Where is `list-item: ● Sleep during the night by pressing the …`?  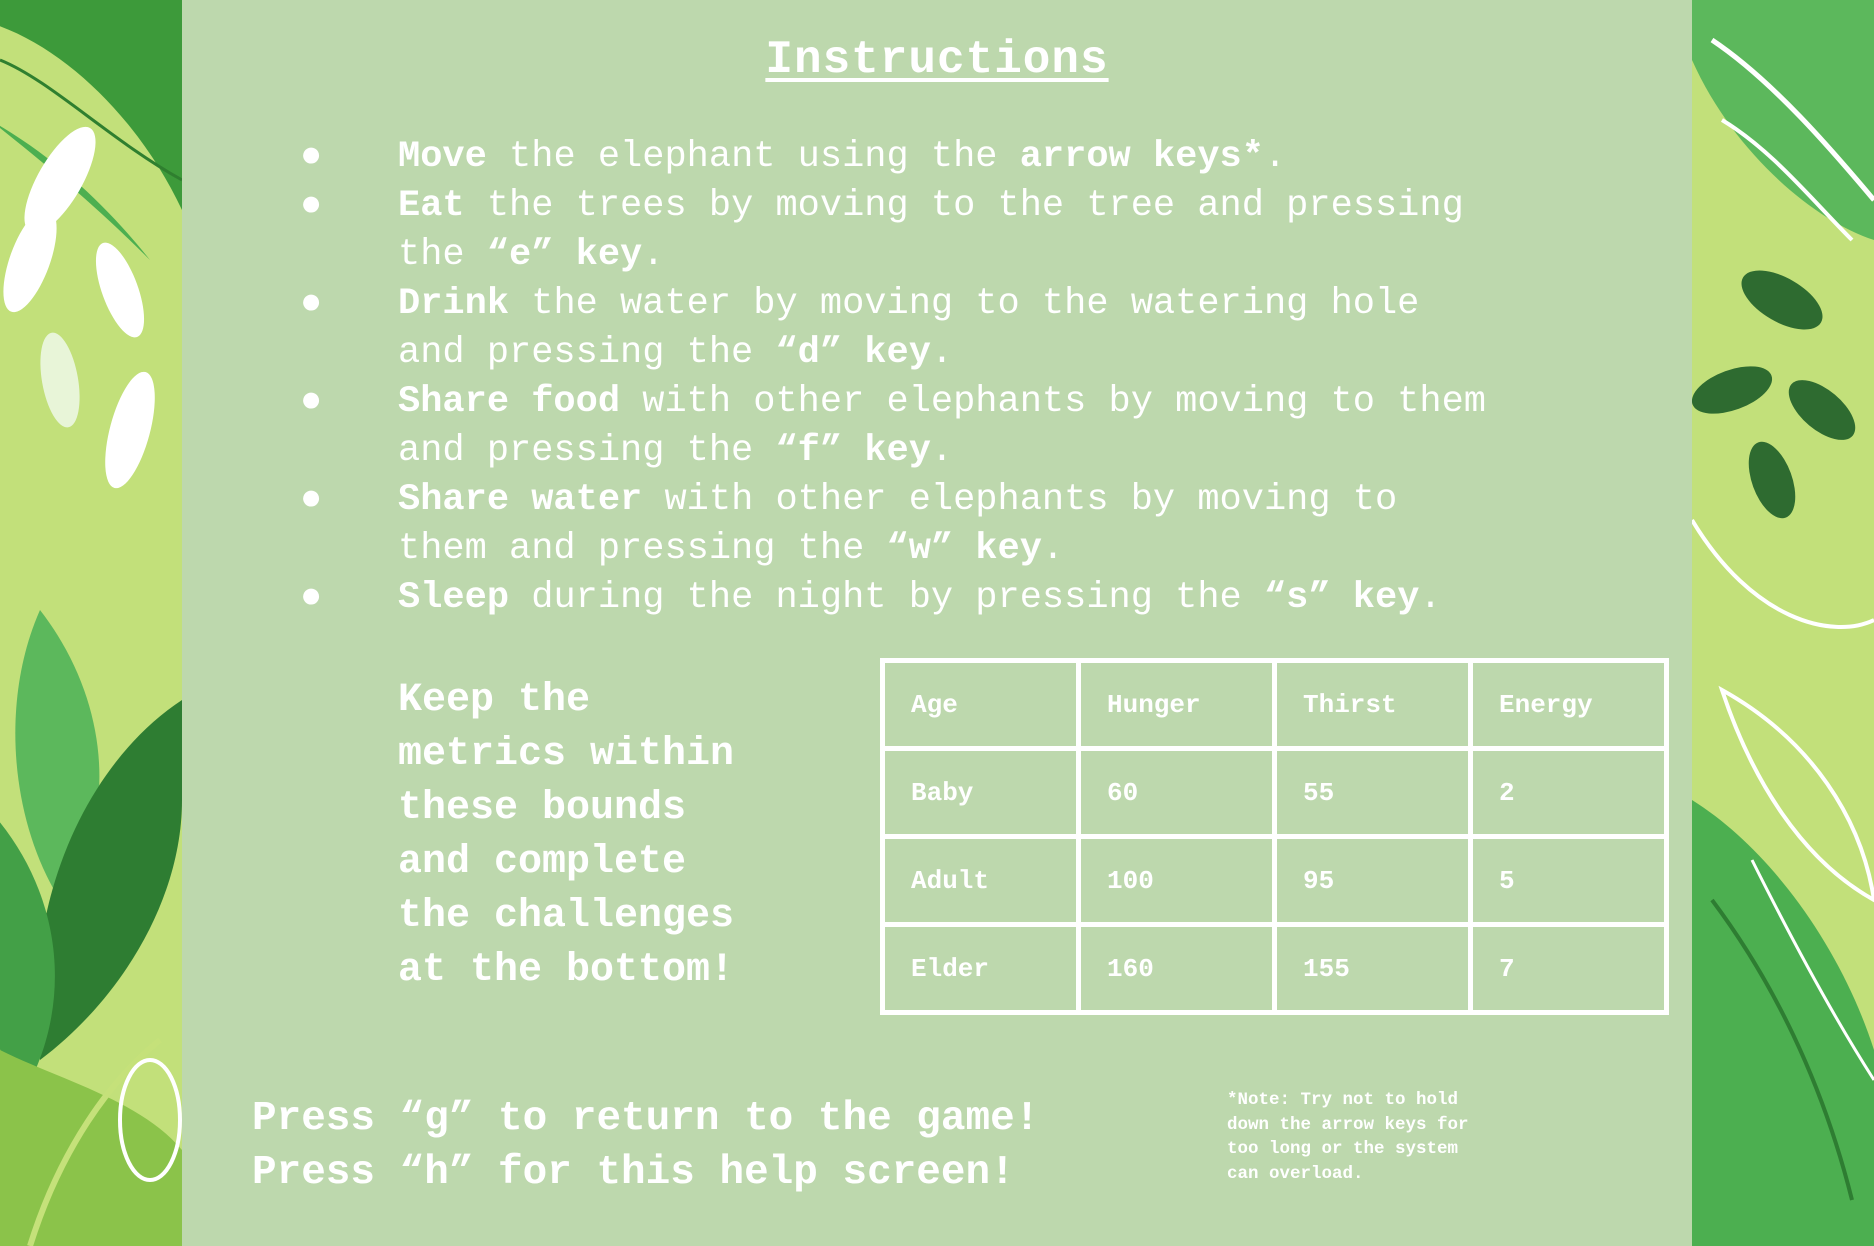 list-item: ● Sleep during the night by pressing the … is located at coordinates (890, 598).